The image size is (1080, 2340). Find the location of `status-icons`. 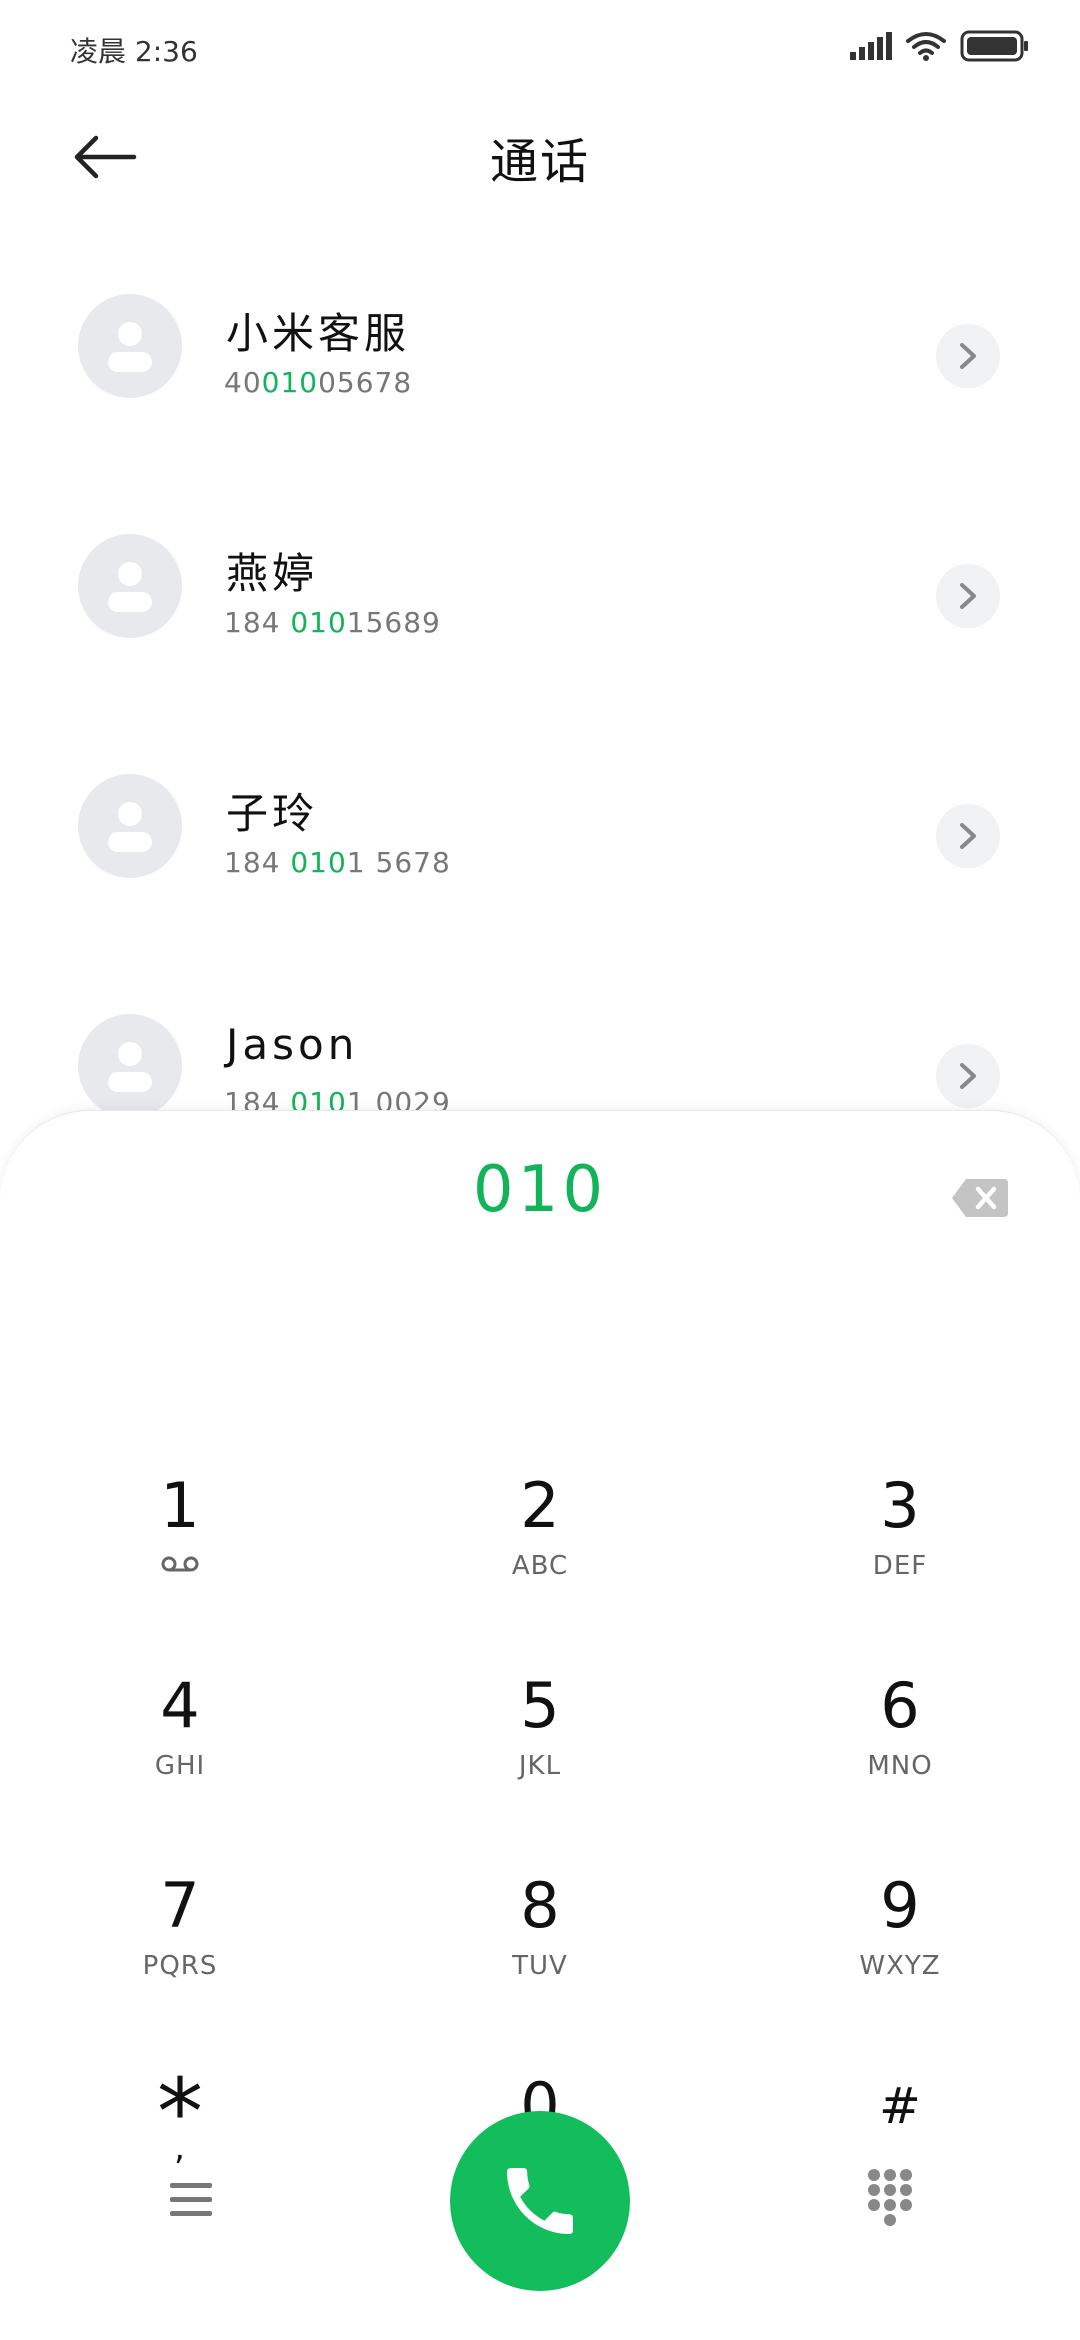

status-icons is located at coordinates (940, 46).